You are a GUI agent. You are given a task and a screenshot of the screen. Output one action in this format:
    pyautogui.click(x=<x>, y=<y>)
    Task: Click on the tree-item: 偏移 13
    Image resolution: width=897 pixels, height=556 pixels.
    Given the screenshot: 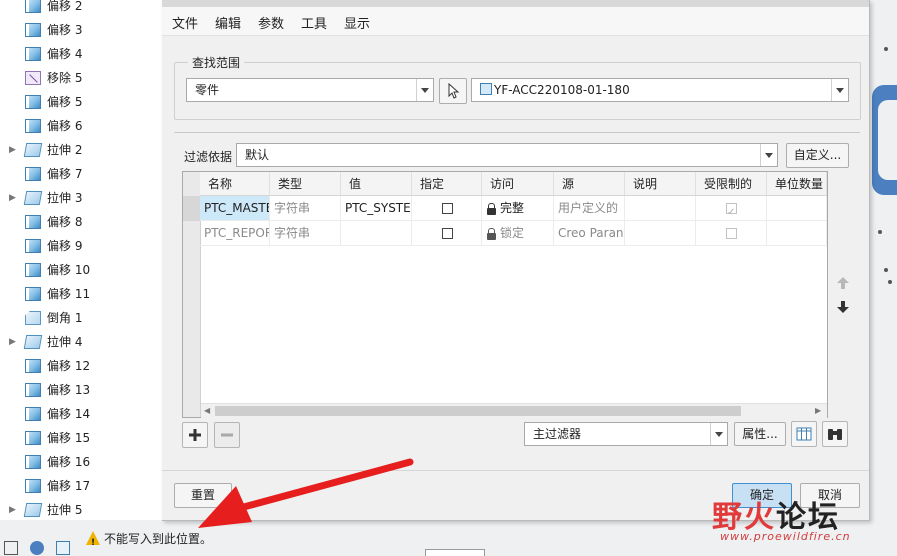 What is the action you would take?
    pyautogui.click(x=80, y=390)
    